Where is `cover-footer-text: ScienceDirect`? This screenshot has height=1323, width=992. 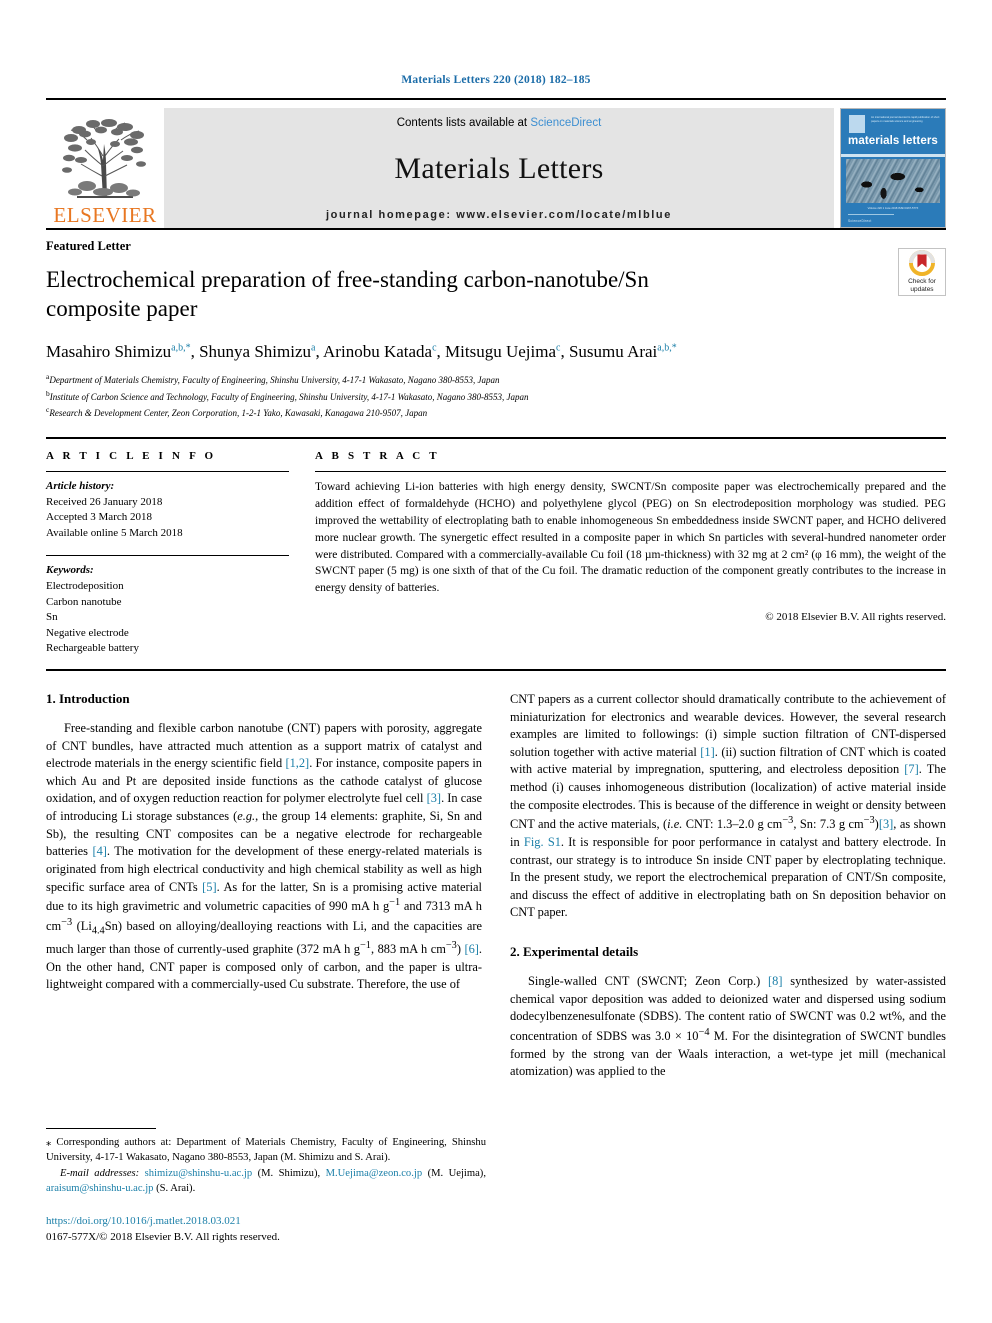 cover-footer-text: ScienceDirect is located at coordinates (860, 221).